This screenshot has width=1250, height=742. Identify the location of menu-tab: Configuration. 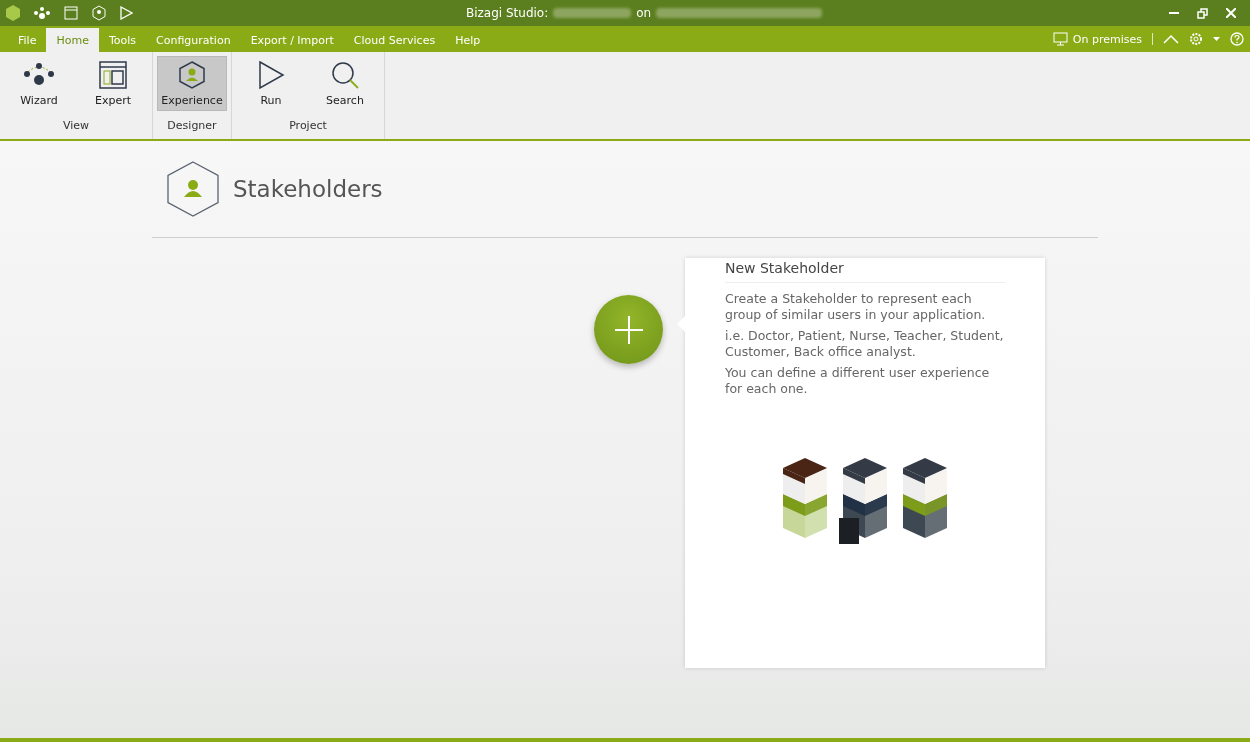
(193, 40).